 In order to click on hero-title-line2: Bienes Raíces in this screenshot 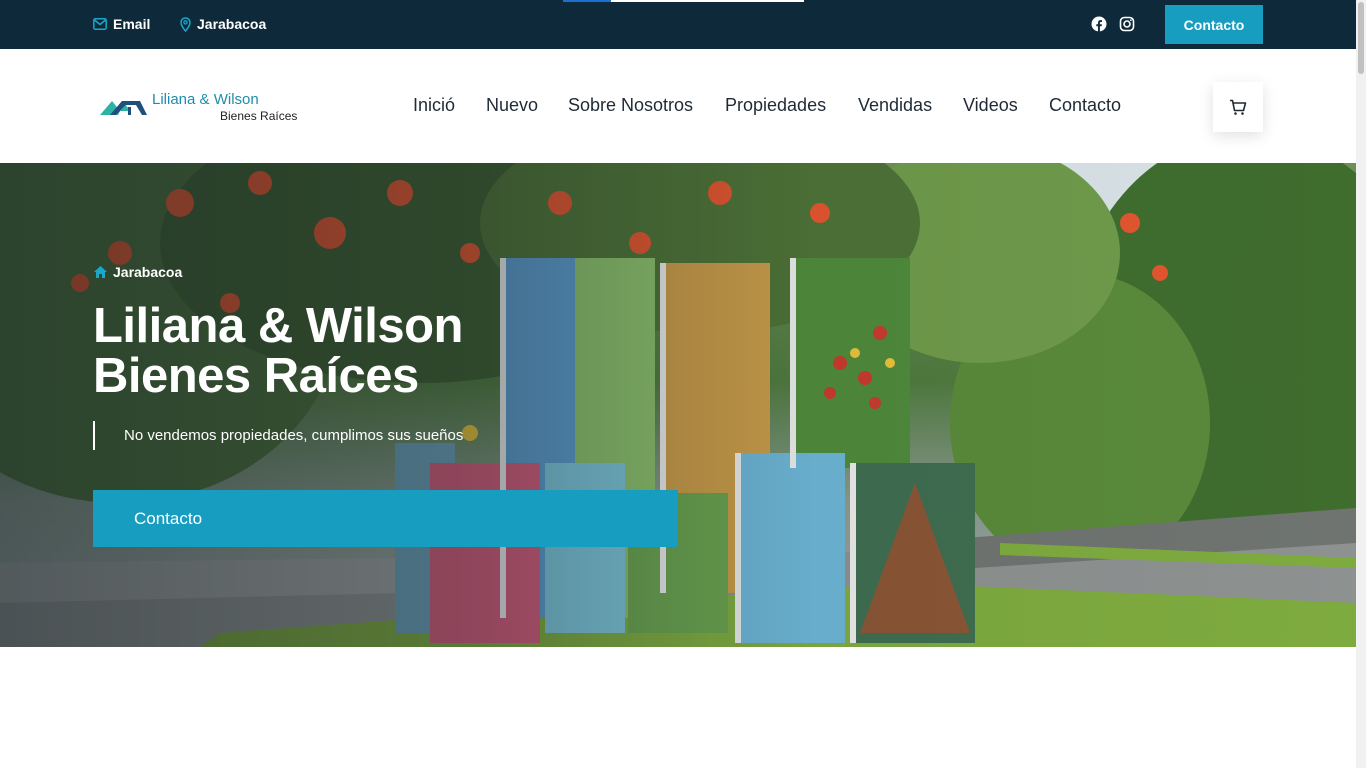, I will do `click(256, 376)`.